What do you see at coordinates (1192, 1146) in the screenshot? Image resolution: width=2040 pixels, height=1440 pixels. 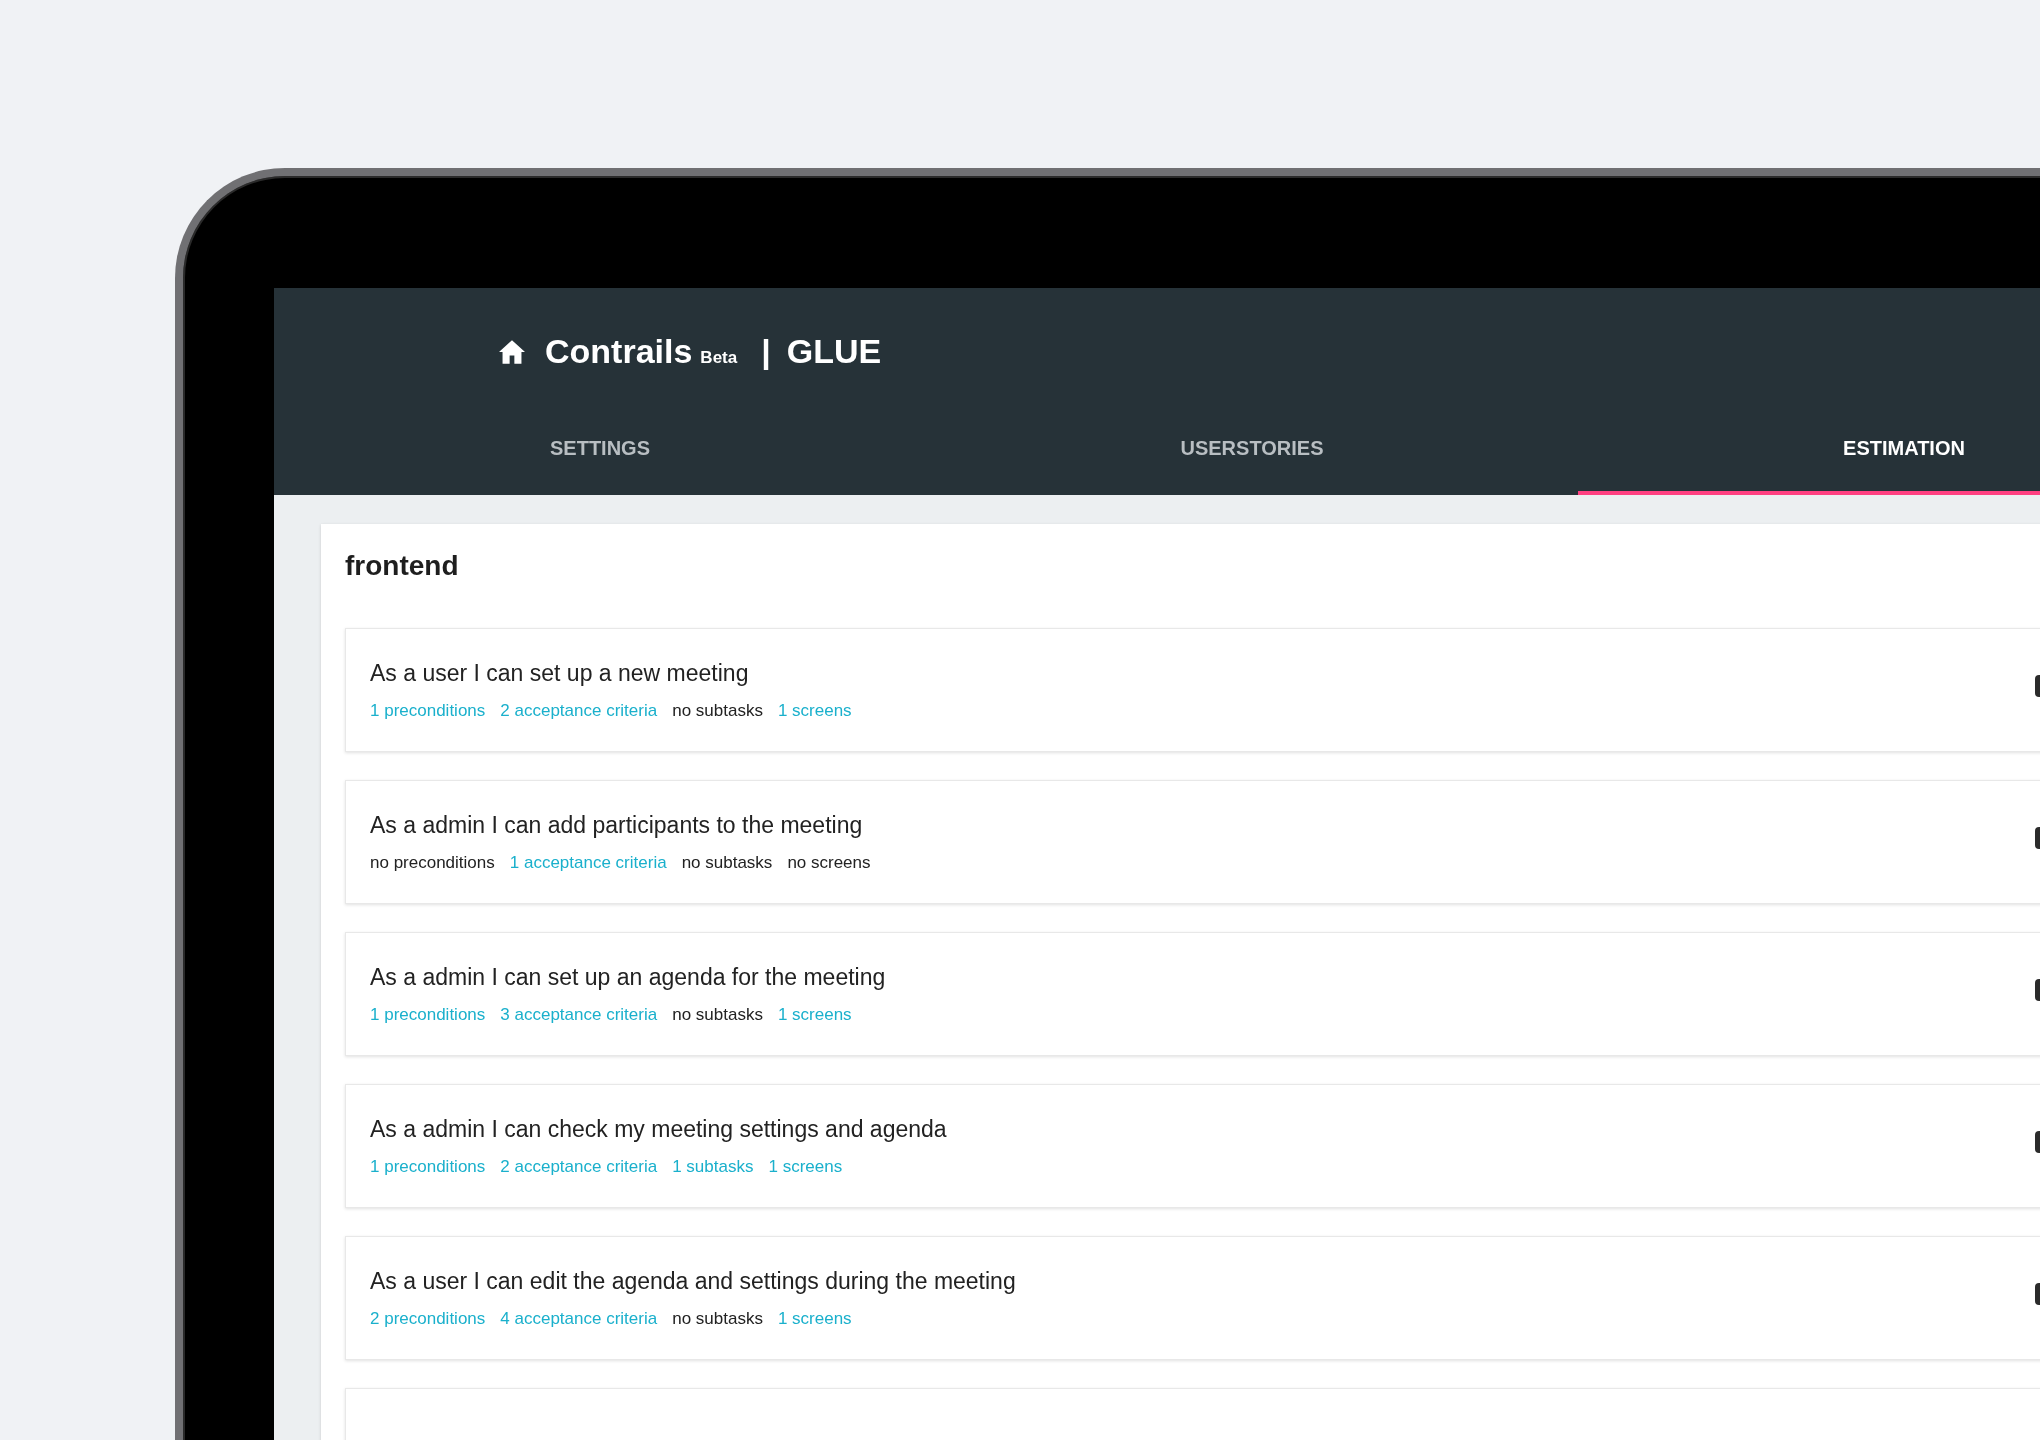 I see `story-card: As a admin I can check my meeting settings and agenda 1 preconditions 2 acceptance criteria 1 subtasks 1 screens` at bounding box center [1192, 1146].